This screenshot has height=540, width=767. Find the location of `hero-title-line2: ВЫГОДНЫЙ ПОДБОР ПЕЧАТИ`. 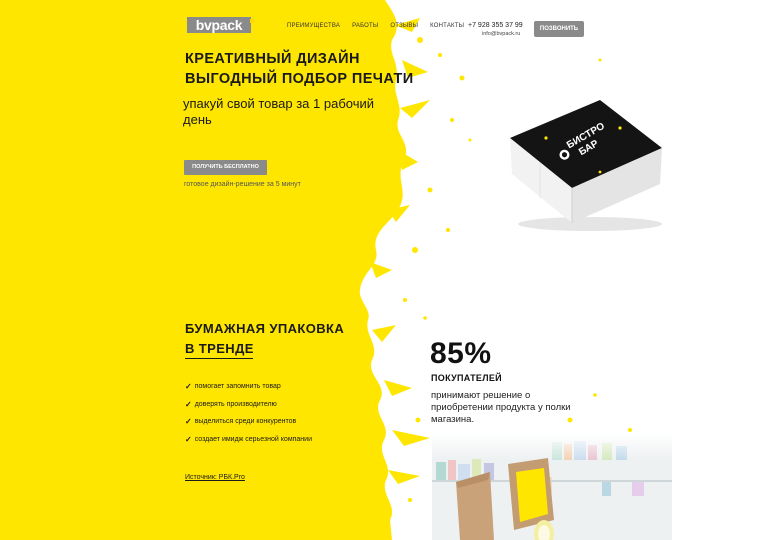

hero-title-line2: ВЫГОДНЫЙ ПОДБОР ПЕЧАТИ is located at coordinates (299, 79).